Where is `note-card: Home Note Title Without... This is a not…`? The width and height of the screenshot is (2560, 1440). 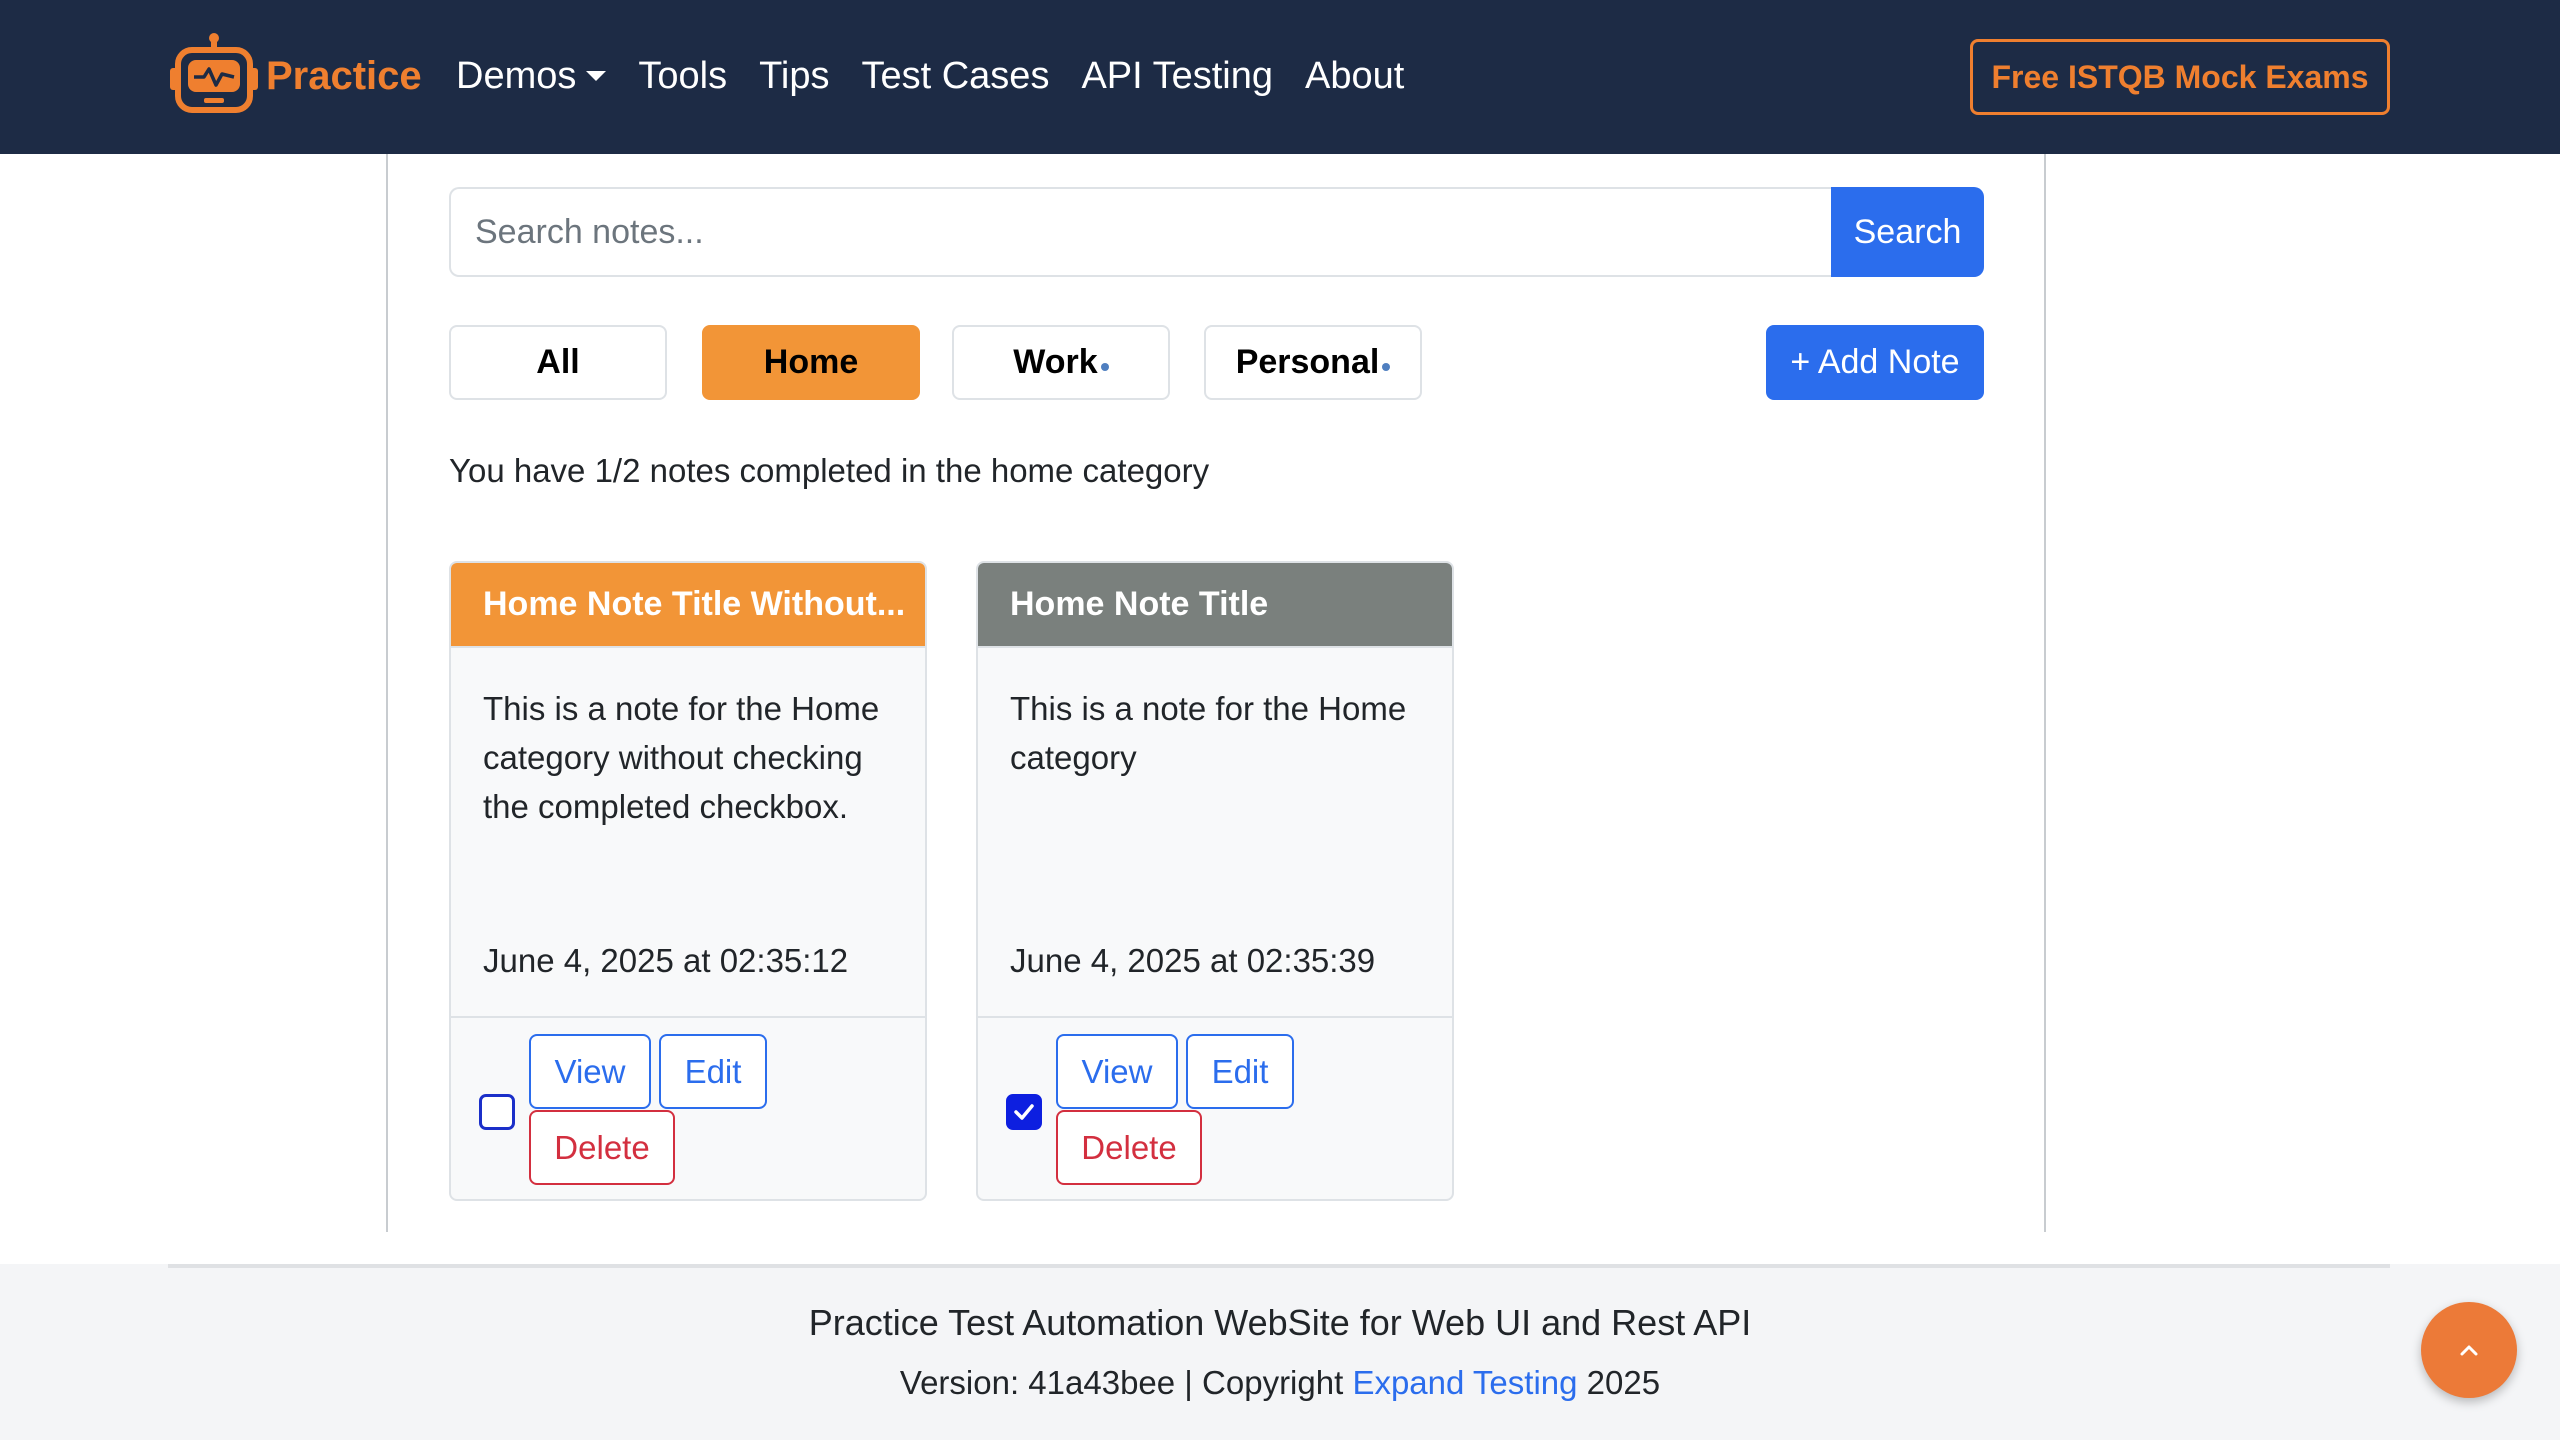 note-card: Home Note Title Without... This is a not… is located at coordinates (688, 881).